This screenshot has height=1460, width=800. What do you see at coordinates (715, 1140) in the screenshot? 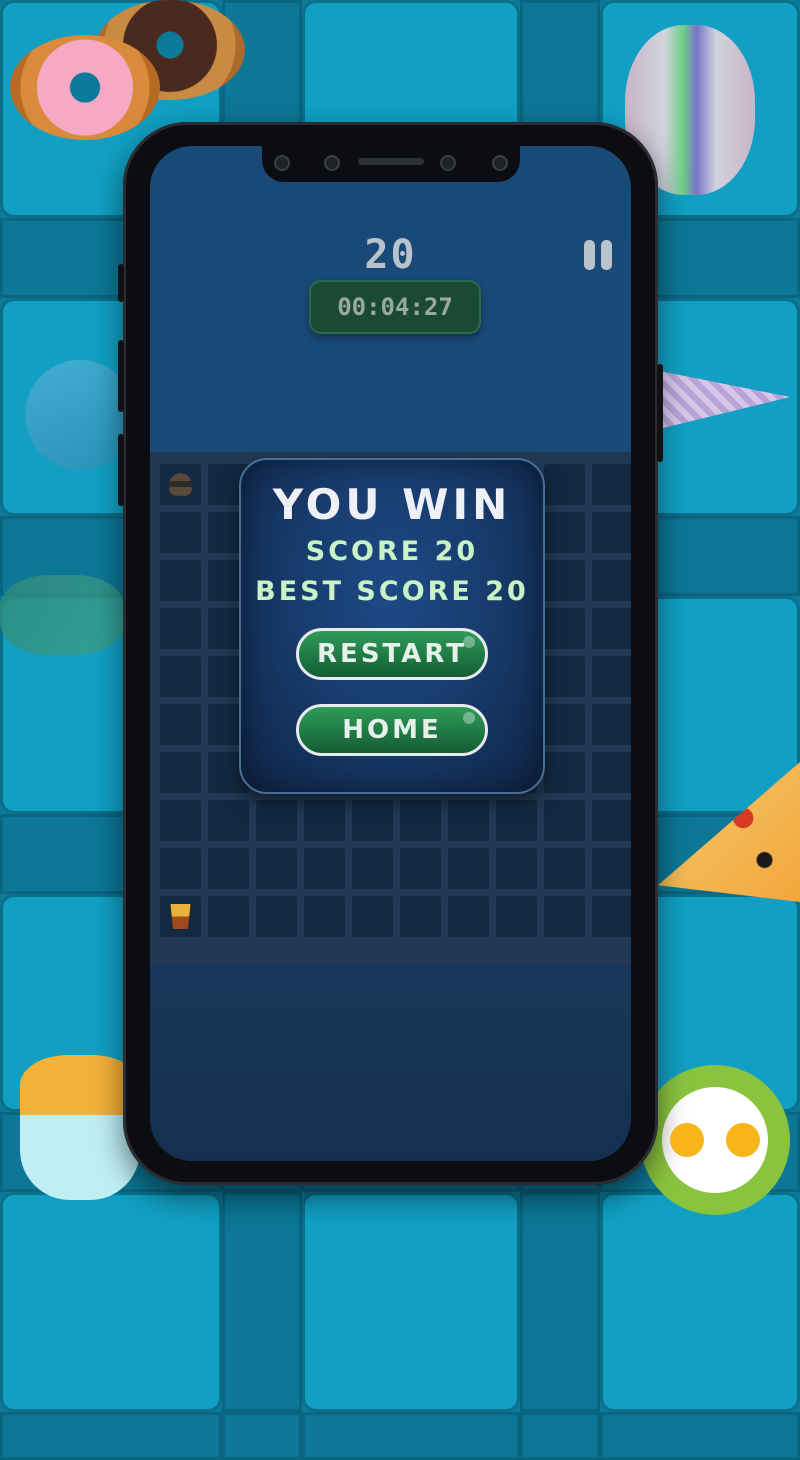
I see `eggs-plate-image` at bounding box center [715, 1140].